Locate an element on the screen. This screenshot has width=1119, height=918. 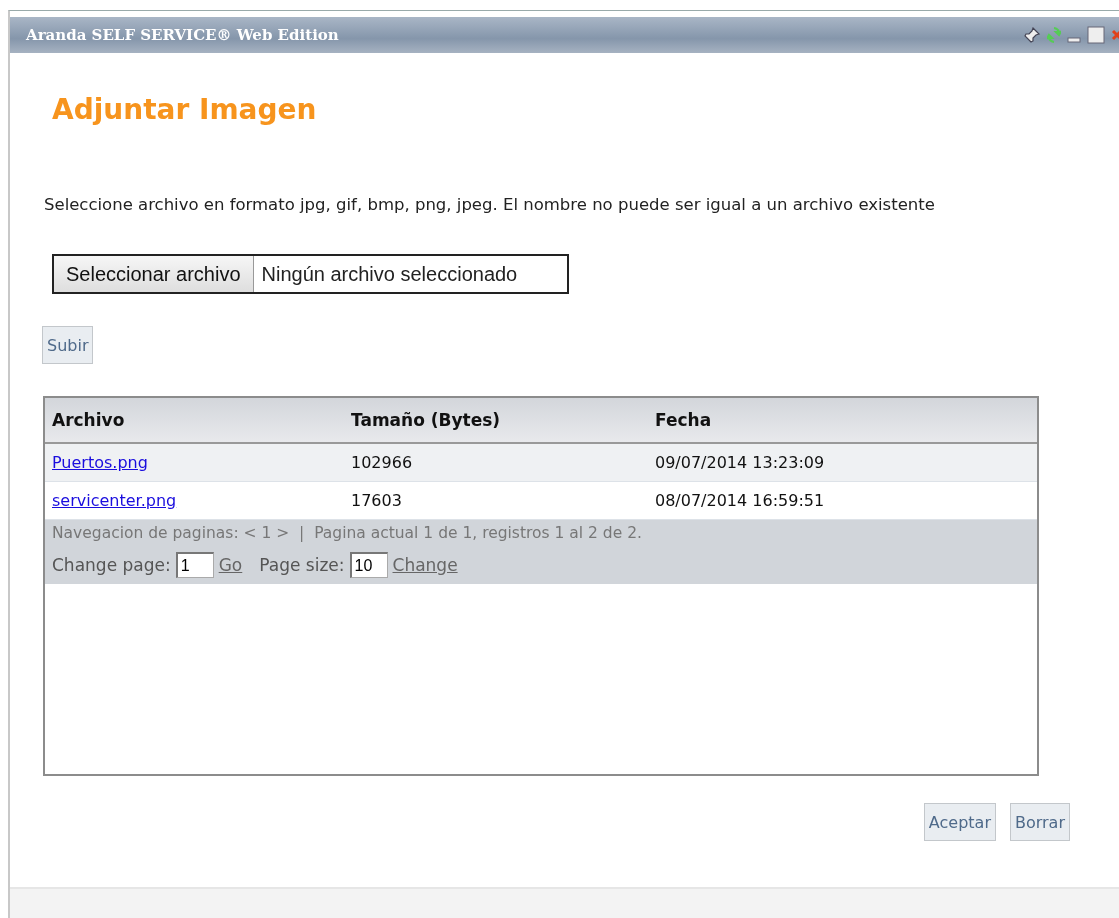
table-cell-text: 09/07/2014 13:23:09 is located at coordinates (740, 463).